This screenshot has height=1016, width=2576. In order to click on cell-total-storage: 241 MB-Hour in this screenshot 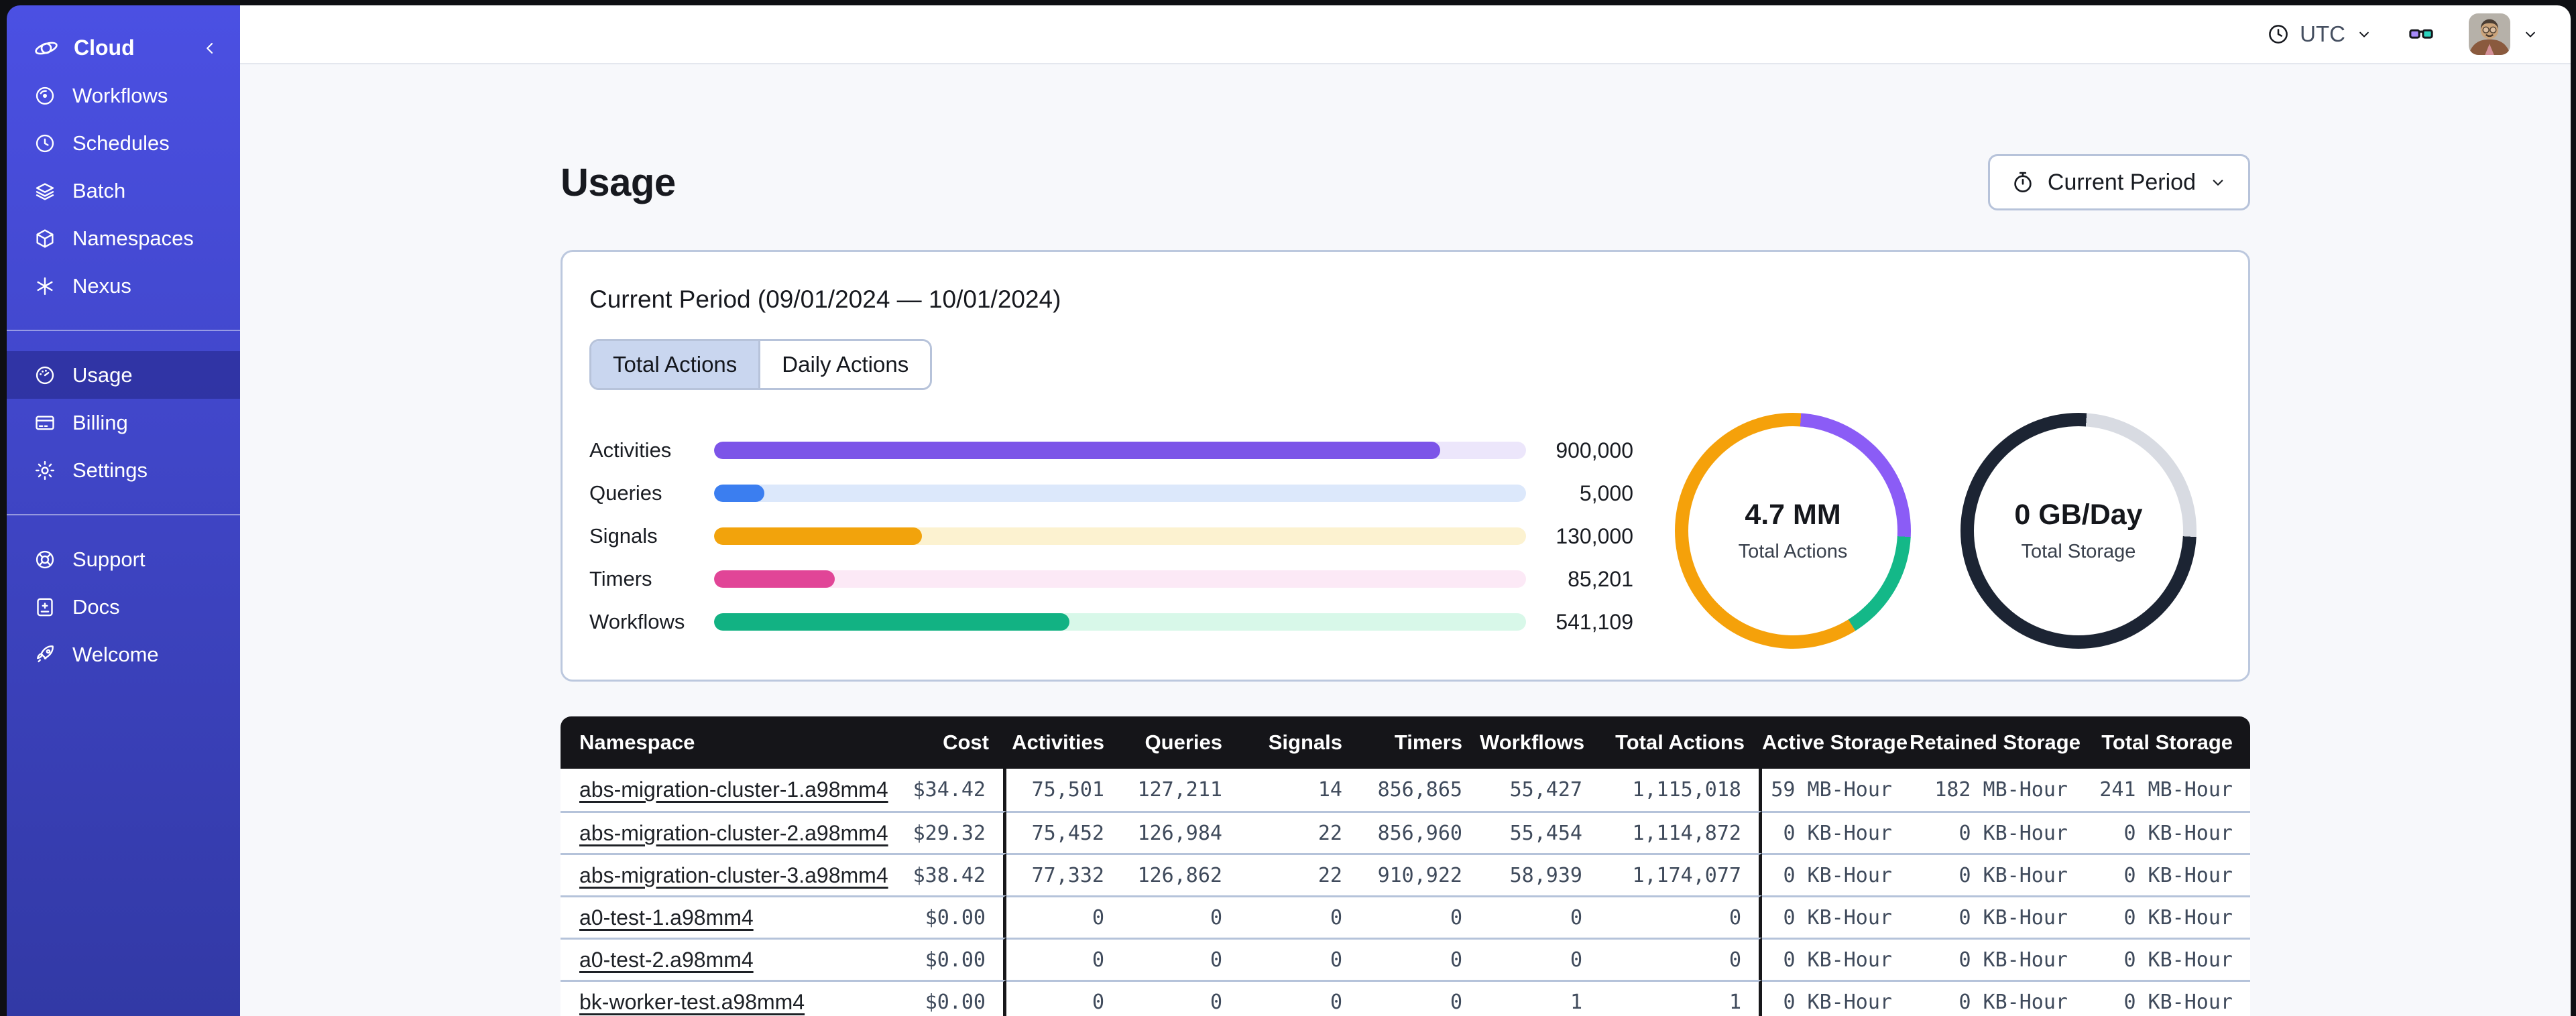, I will do `click(2167, 790)`.